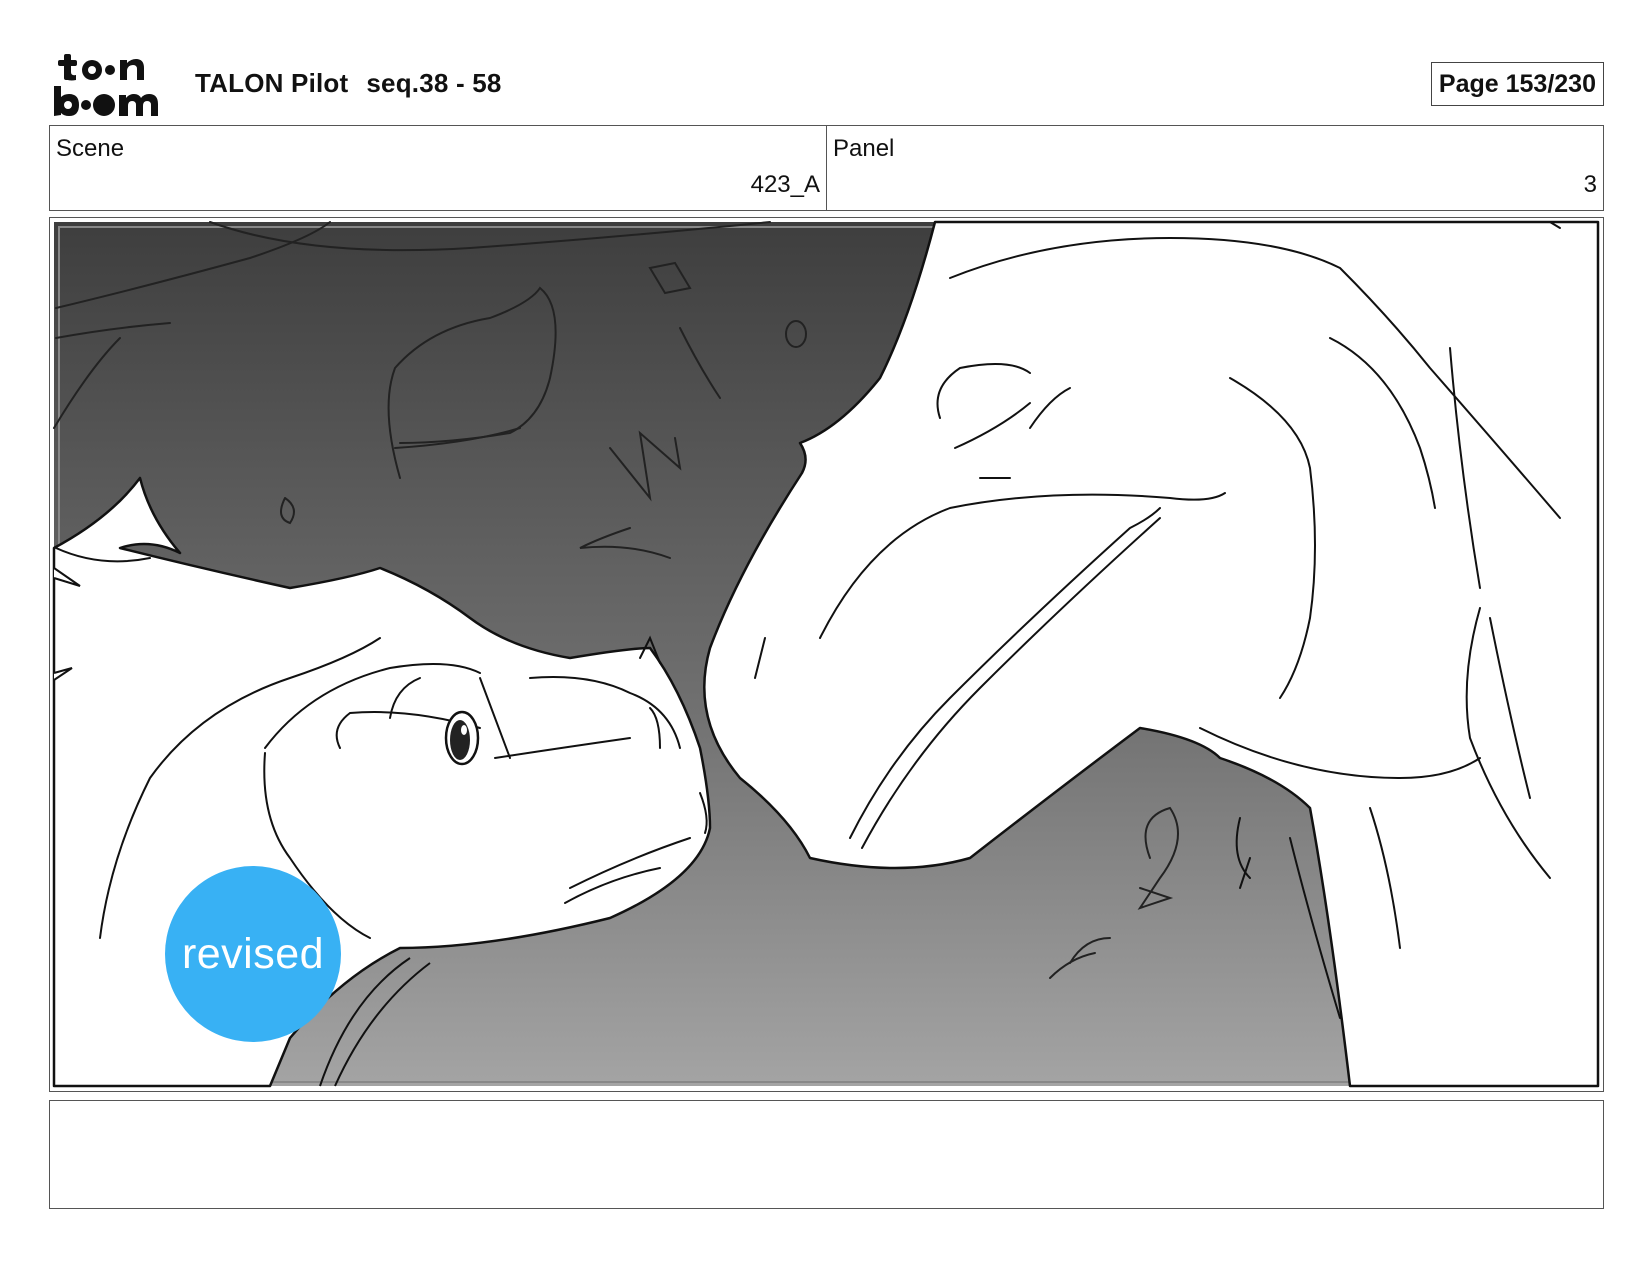 The width and height of the screenshot is (1650, 1275). I want to click on scene-value: 423_A, so click(785, 184).